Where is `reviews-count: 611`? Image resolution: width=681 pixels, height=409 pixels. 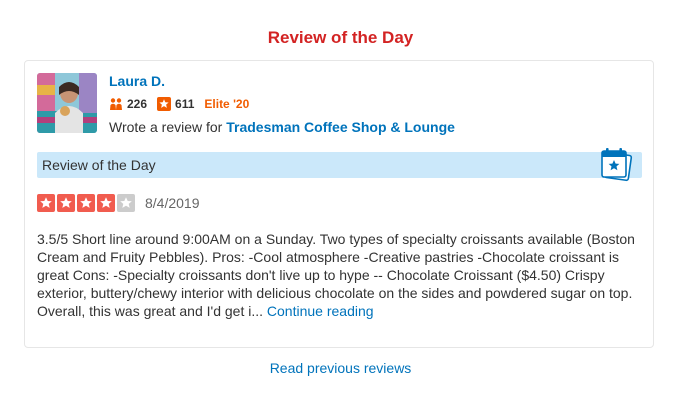 reviews-count: 611 is located at coordinates (185, 104).